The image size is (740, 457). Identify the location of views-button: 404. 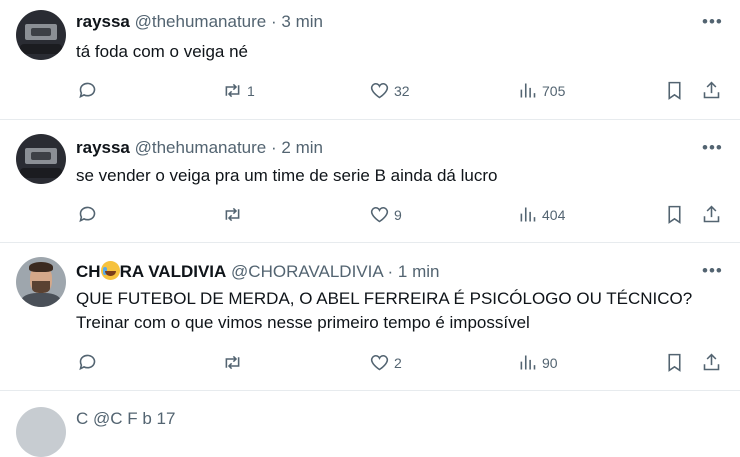
(541, 214).